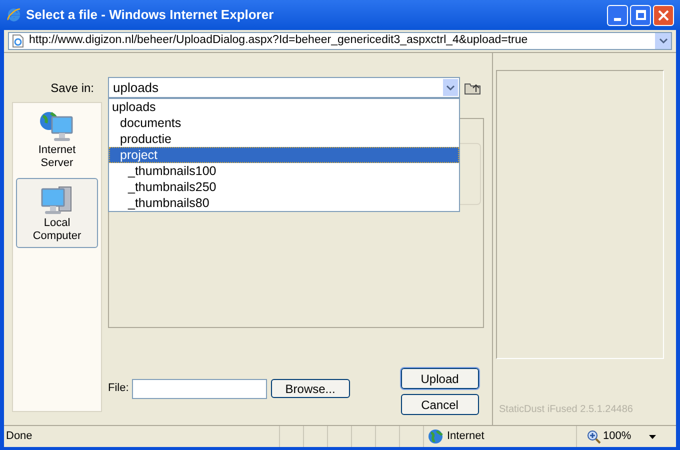 The image size is (680, 450). What do you see at coordinates (284, 139) in the screenshot?
I see `folder-option: productie` at bounding box center [284, 139].